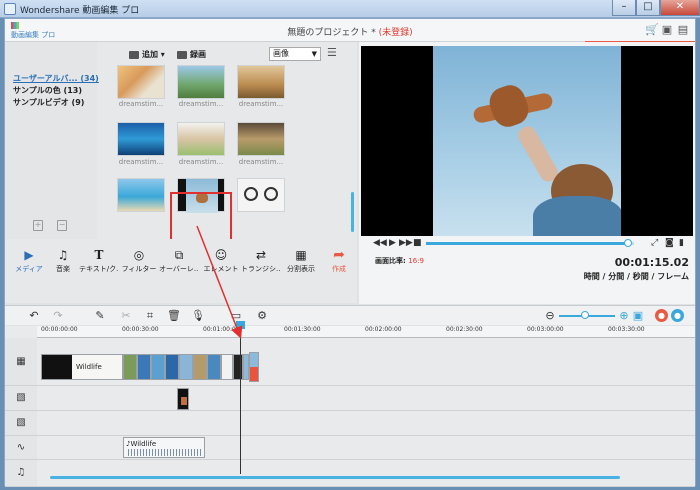 This screenshot has height=490, width=700. Describe the element at coordinates (352, 212) in the screenshot. I see `library-scrollbar` at that location.